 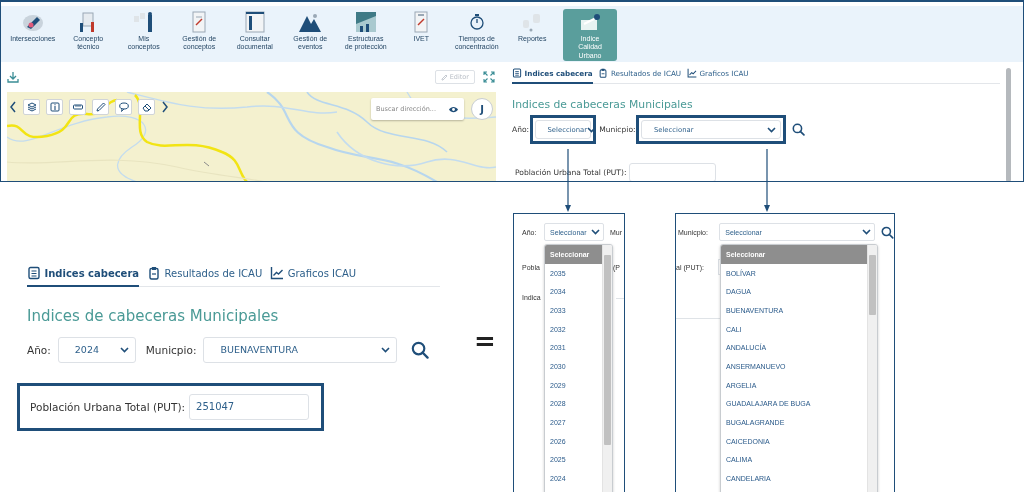 What do you see at coordinates (165, 107) in the screenshot?
I see `chevron-right-icon` at bounding box center [165, 107].